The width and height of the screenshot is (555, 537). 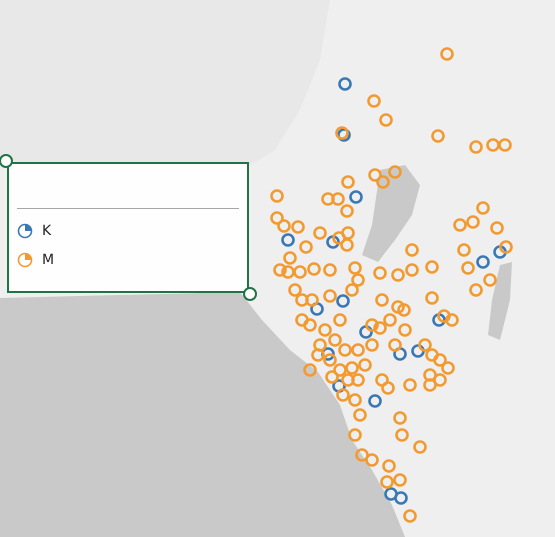 I want to click on legend-panel: K M, so click(x=128, y=227).